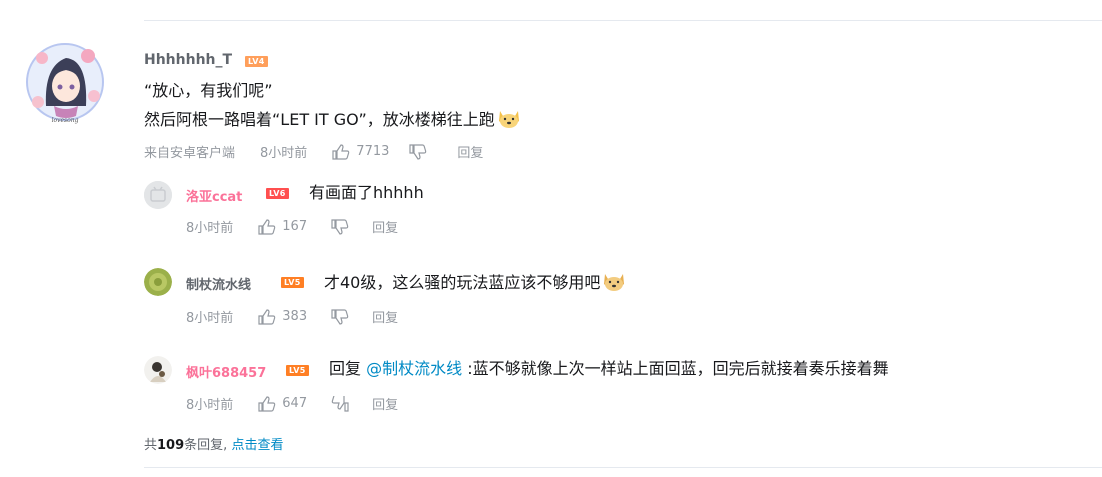  I want to click on level-badge: LV4, so click(256, 61).